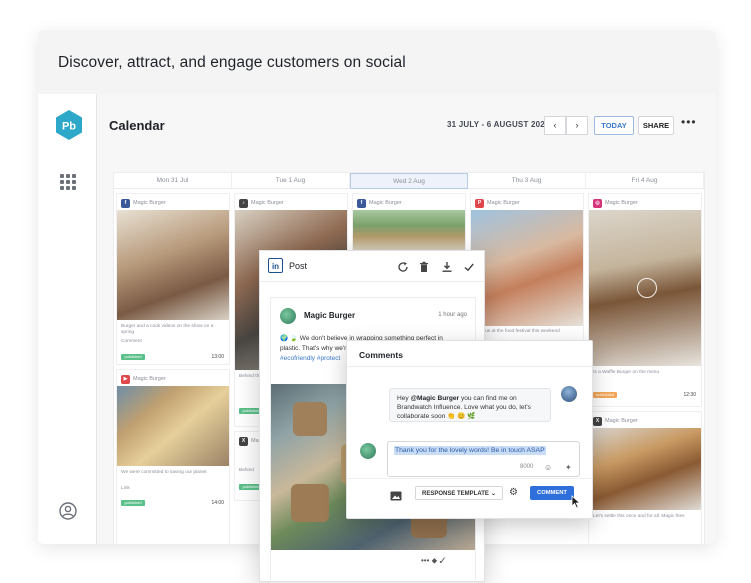  Describe the element at coordinates (469, 266) in the screenshot. I see `check-icon` at that location.